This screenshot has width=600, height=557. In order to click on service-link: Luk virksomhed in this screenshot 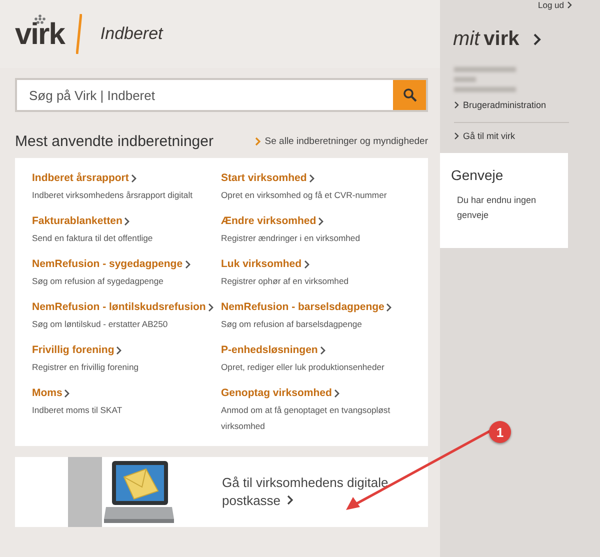, I will do `click(265, 264)`.